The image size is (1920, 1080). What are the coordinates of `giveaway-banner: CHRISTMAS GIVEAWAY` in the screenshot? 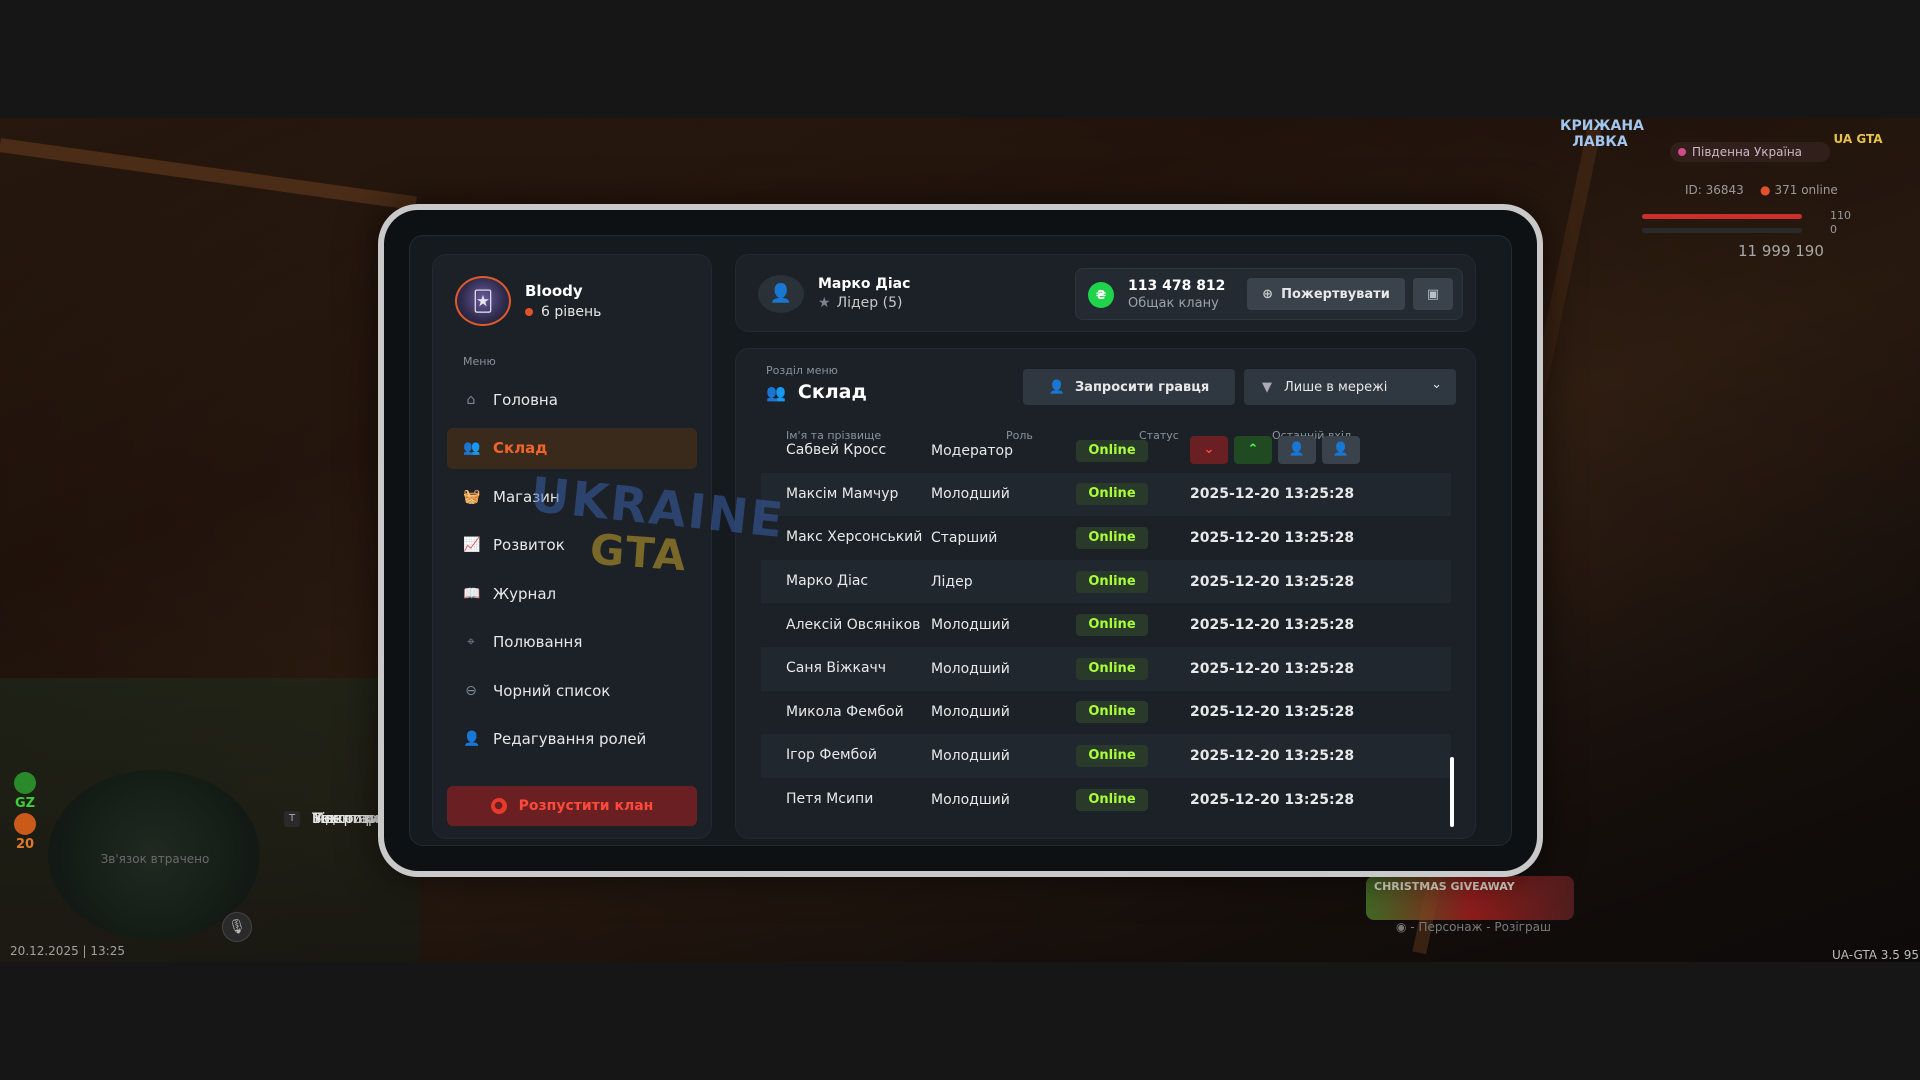 It's located at (1470, 898).